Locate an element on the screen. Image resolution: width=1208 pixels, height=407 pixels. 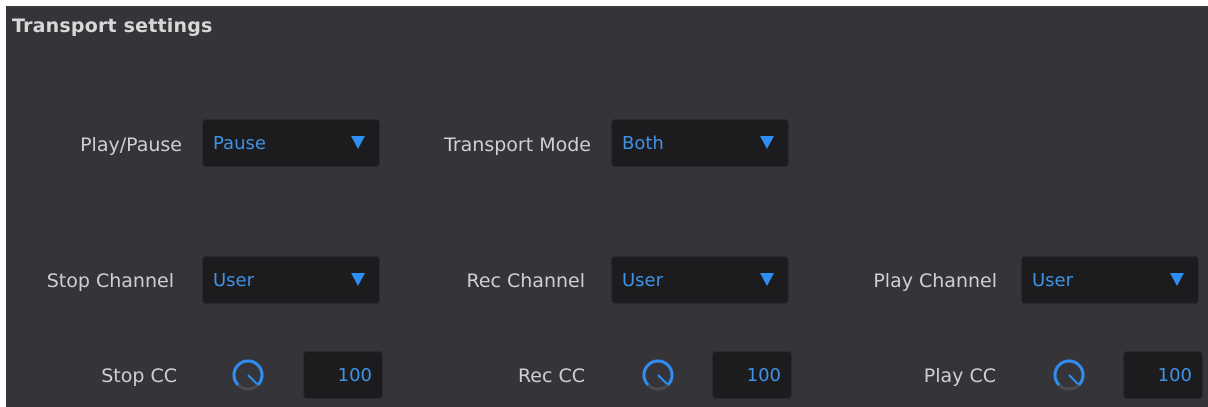
stop-cc-field: 100 is located at coordinates (343, 375).